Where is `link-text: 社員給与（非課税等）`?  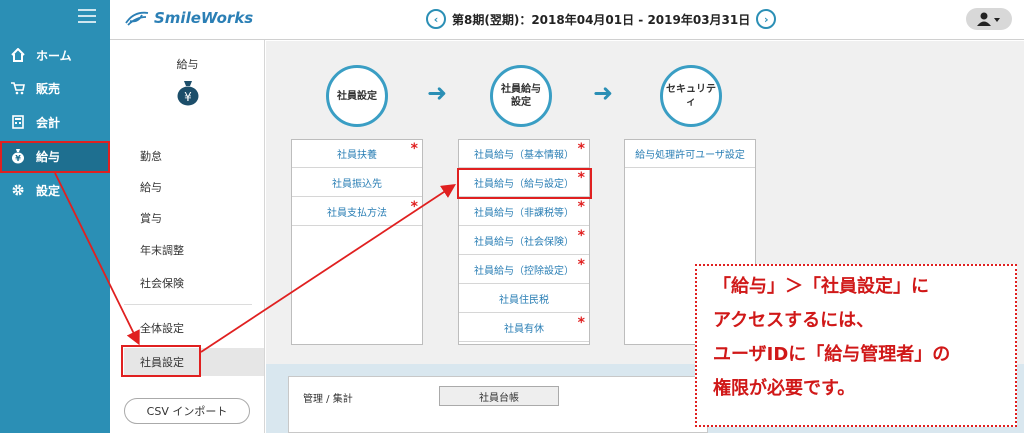 link-text: 社員給与（非課税等） is located at coordinates (524, 213).